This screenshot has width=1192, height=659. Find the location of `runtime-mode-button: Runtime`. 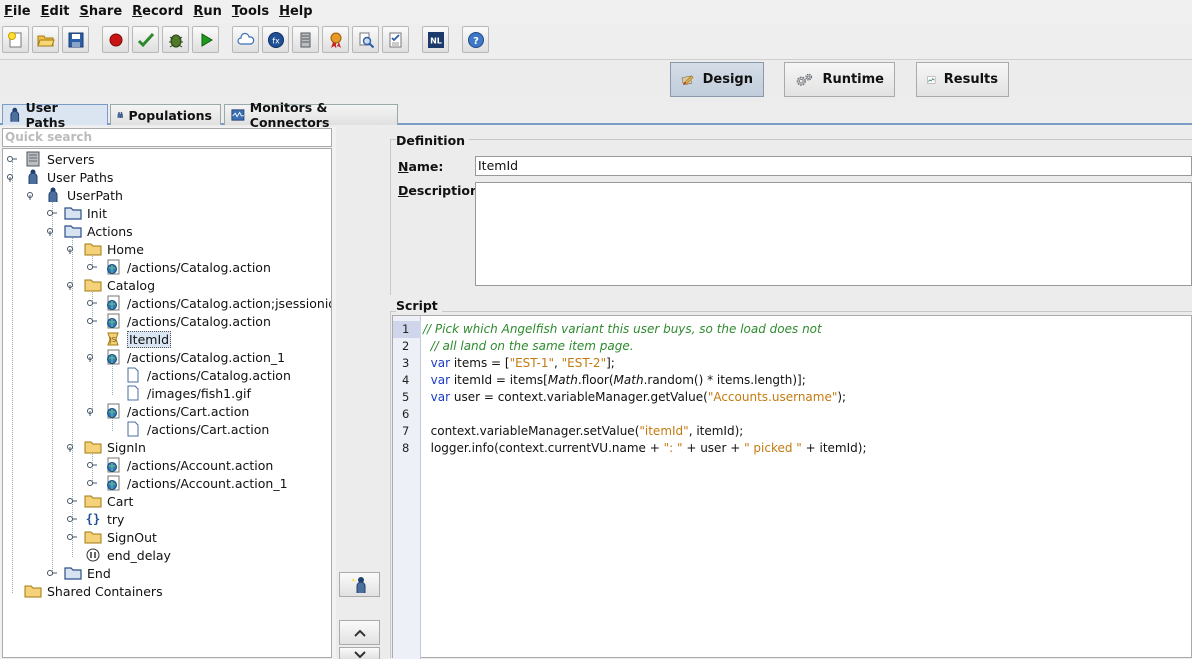

runtime-mode-button: Runtime is located at coordinates (839, 79).